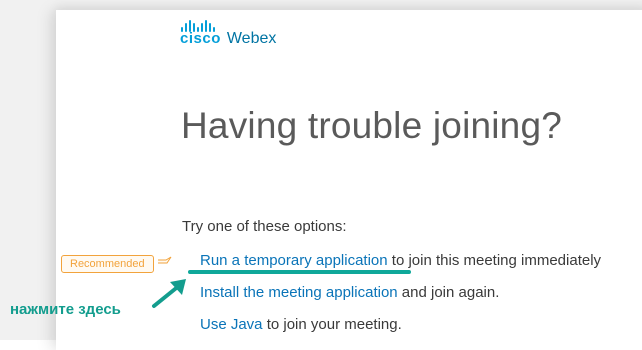 This screenshot has width=642, height=350. What do you see at coordinates (165, 260) in the screenshot?
I see `badge-pointer-icon` at bounding box center [165, 260].